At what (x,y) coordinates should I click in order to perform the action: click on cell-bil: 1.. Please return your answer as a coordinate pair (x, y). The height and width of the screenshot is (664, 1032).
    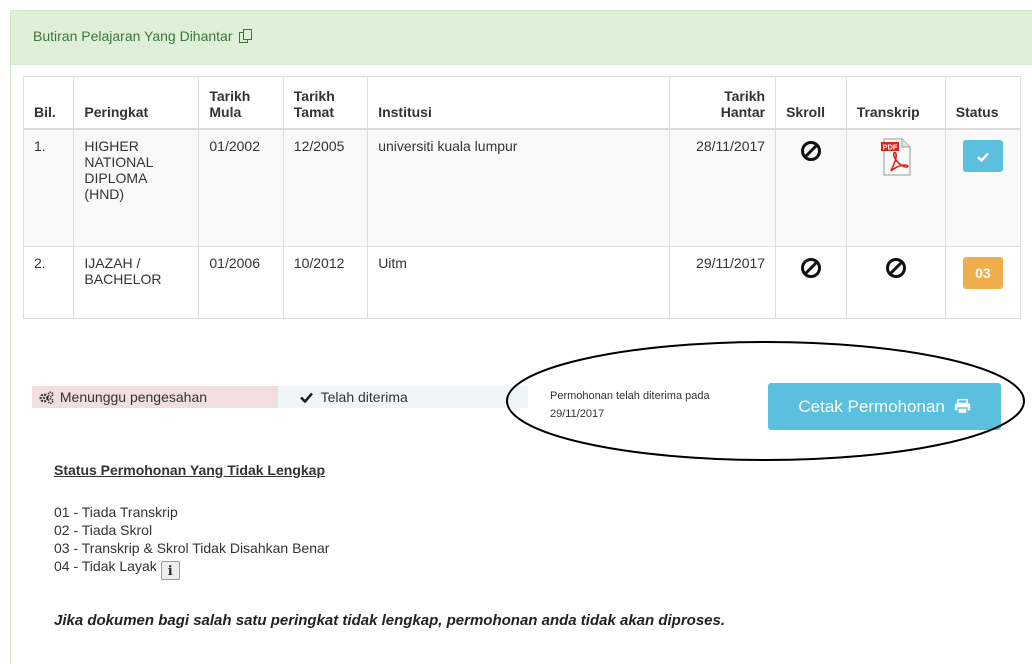
    Looking at the image, I should click on (48, 187).